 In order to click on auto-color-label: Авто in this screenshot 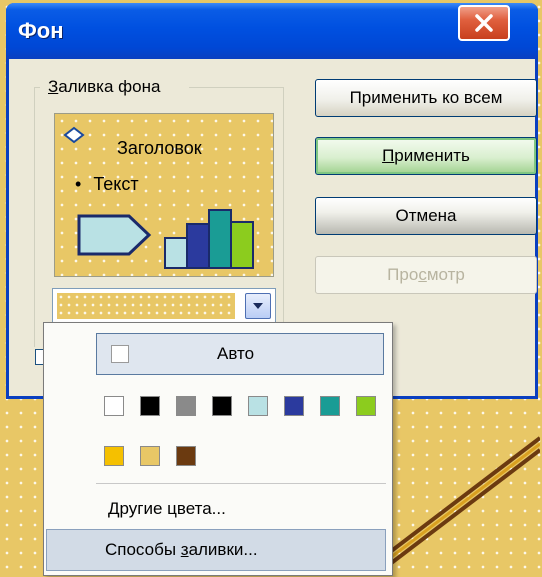, I will do `click(236, 353)`.